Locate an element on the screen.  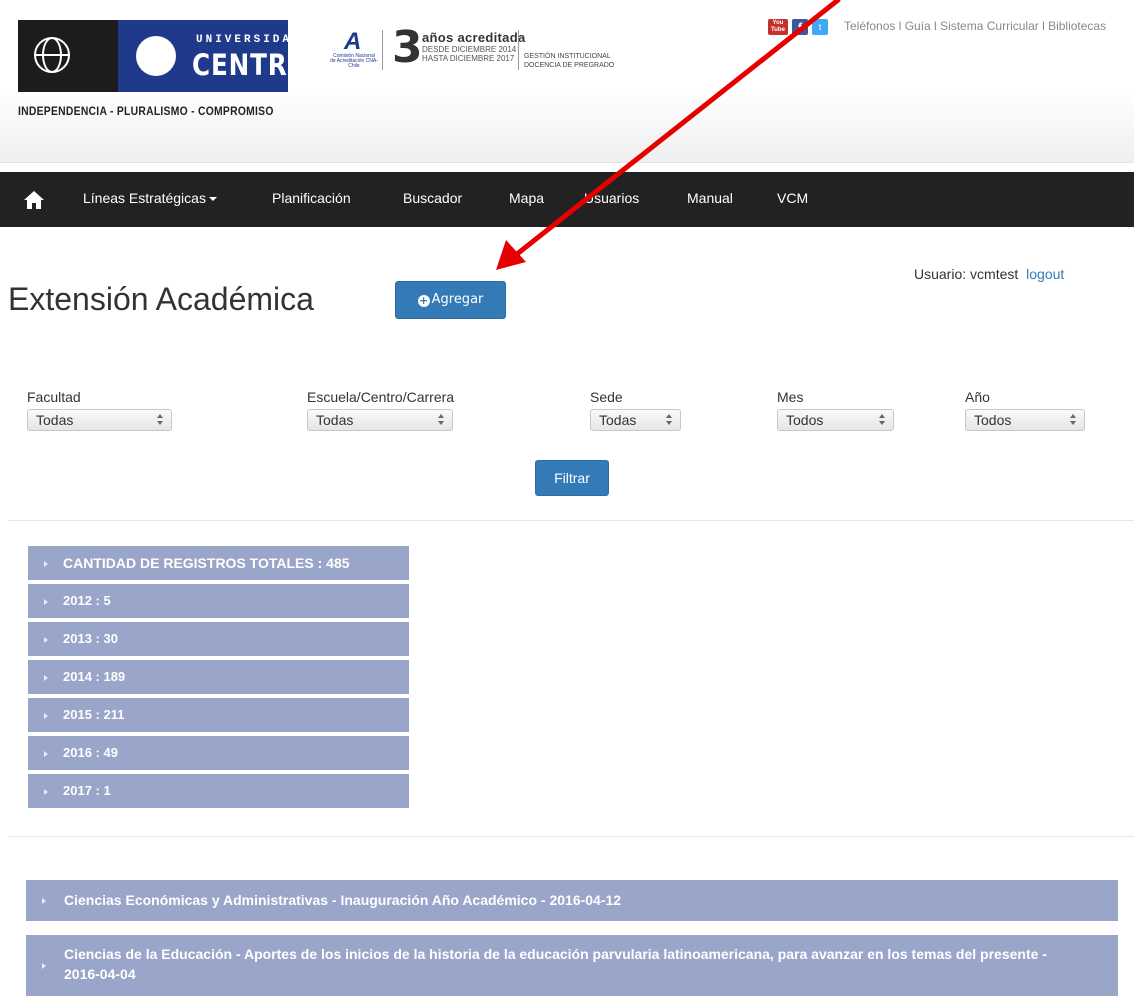
nav-mapa: Mapa is located at coordinates (526, 198).